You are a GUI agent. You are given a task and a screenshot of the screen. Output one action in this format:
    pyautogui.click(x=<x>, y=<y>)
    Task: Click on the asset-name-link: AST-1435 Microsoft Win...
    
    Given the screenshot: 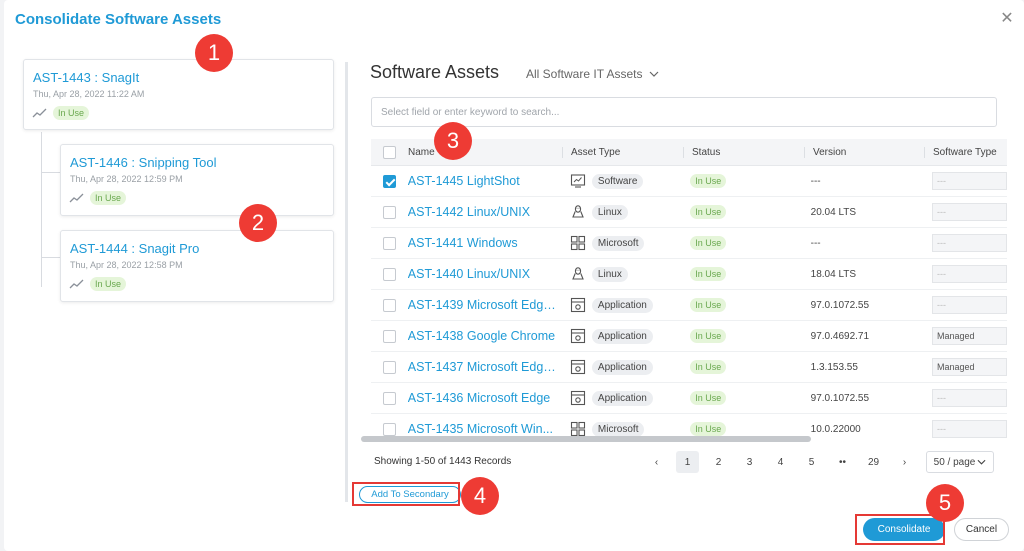 What is the action you would take?
    pyautogui.click(x=483, y=429)
    